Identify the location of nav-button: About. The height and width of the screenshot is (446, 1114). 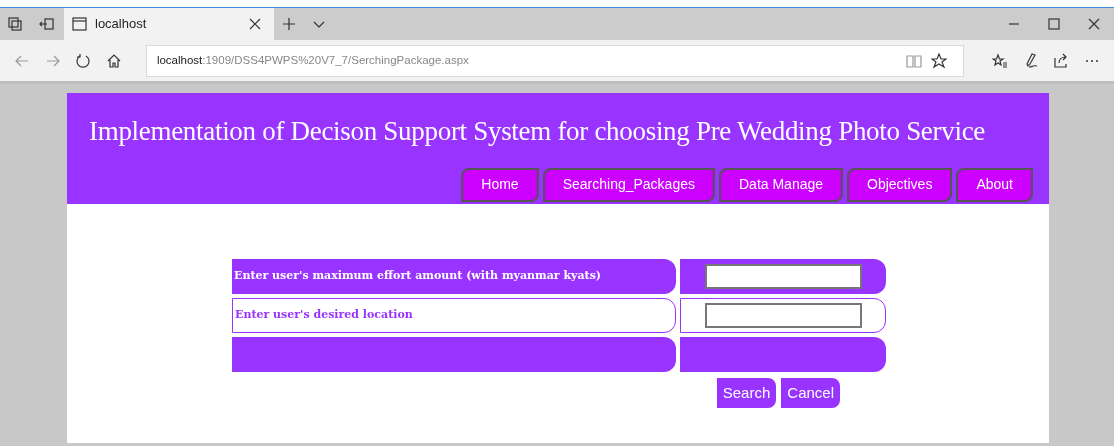
(994, 184).